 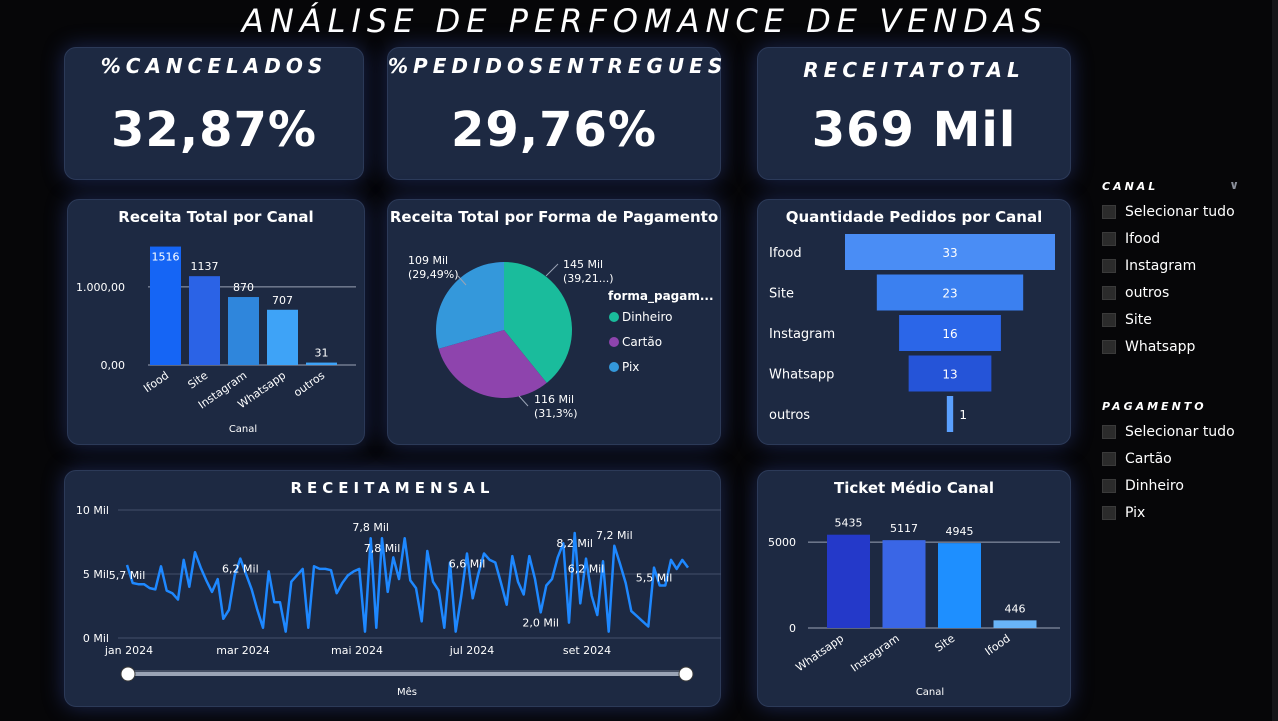 What do you see at coordinates (321, 363) in the screenshot?
I see `bar-outros` at bounding box center [321, 363].